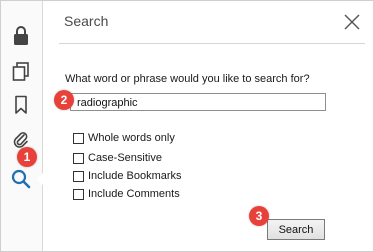  I want to click on search-button: Search, so click(296, 229).